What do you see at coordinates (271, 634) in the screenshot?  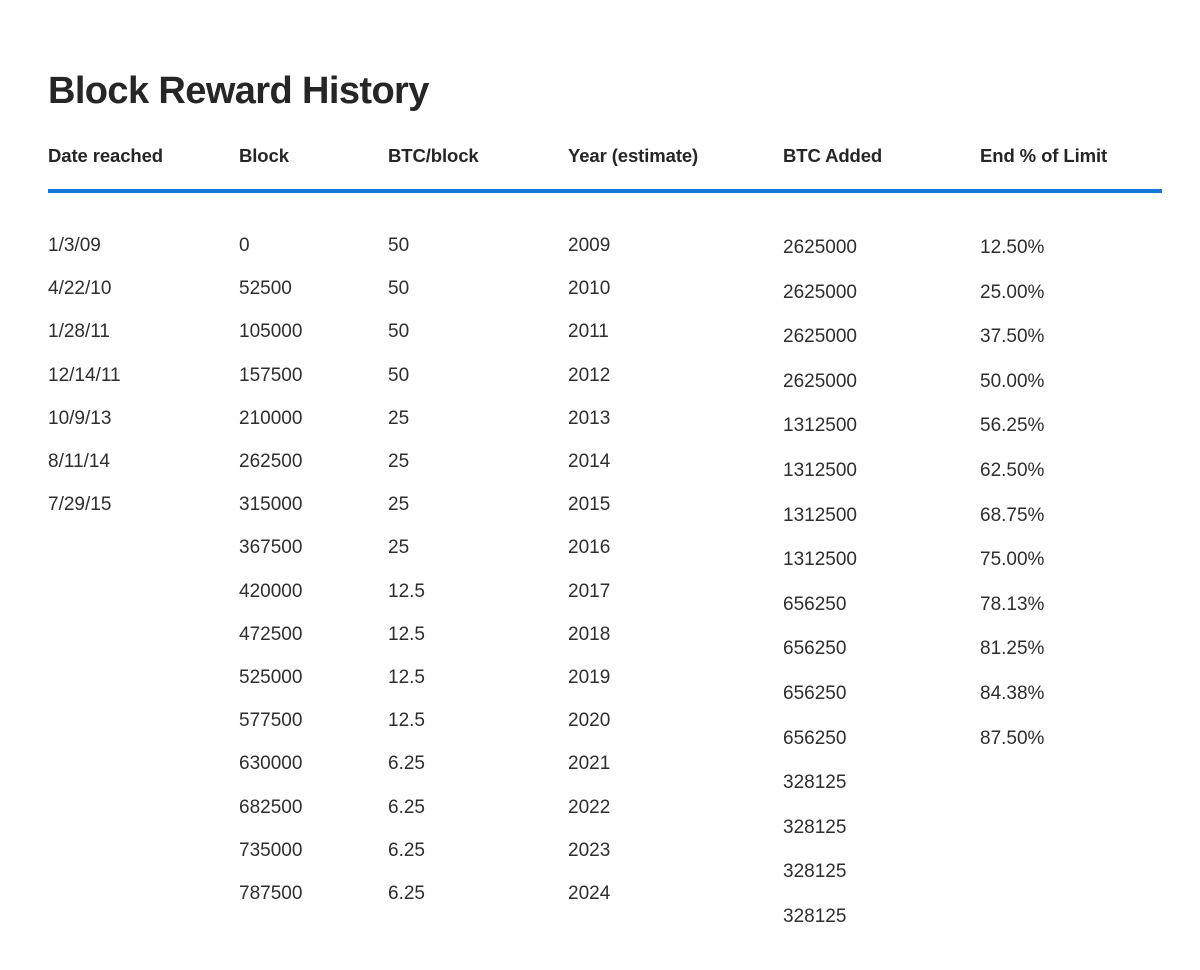 I see `cell-block: 472500` at bounding box center [271, 634].